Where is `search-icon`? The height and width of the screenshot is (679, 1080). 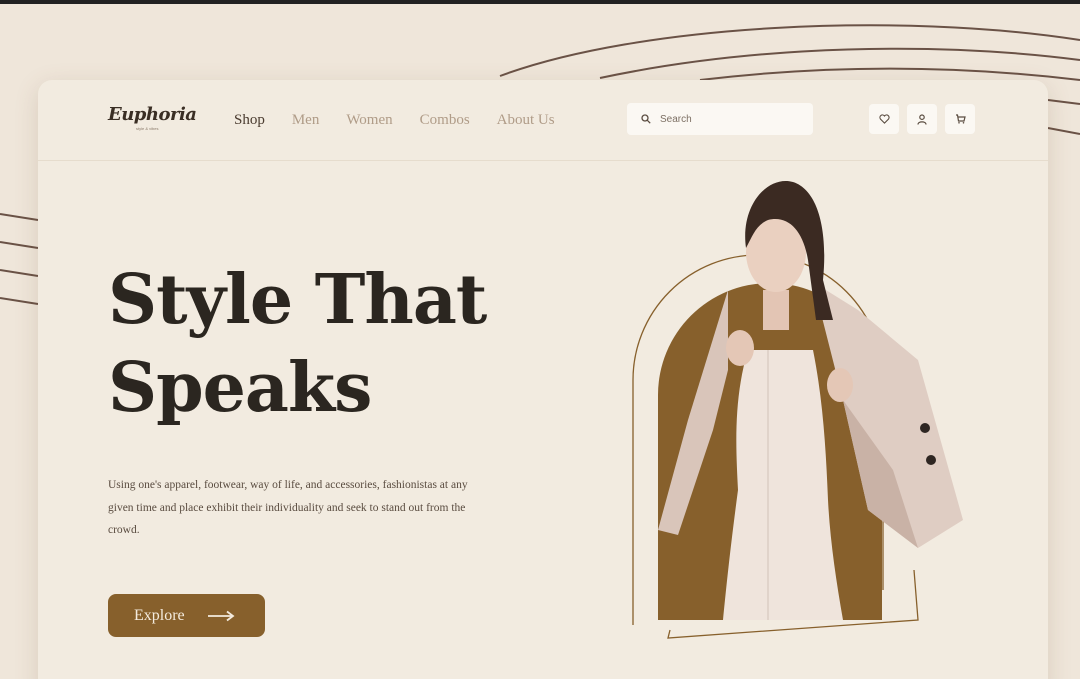
search-icon is located at coordinates (646, 119).